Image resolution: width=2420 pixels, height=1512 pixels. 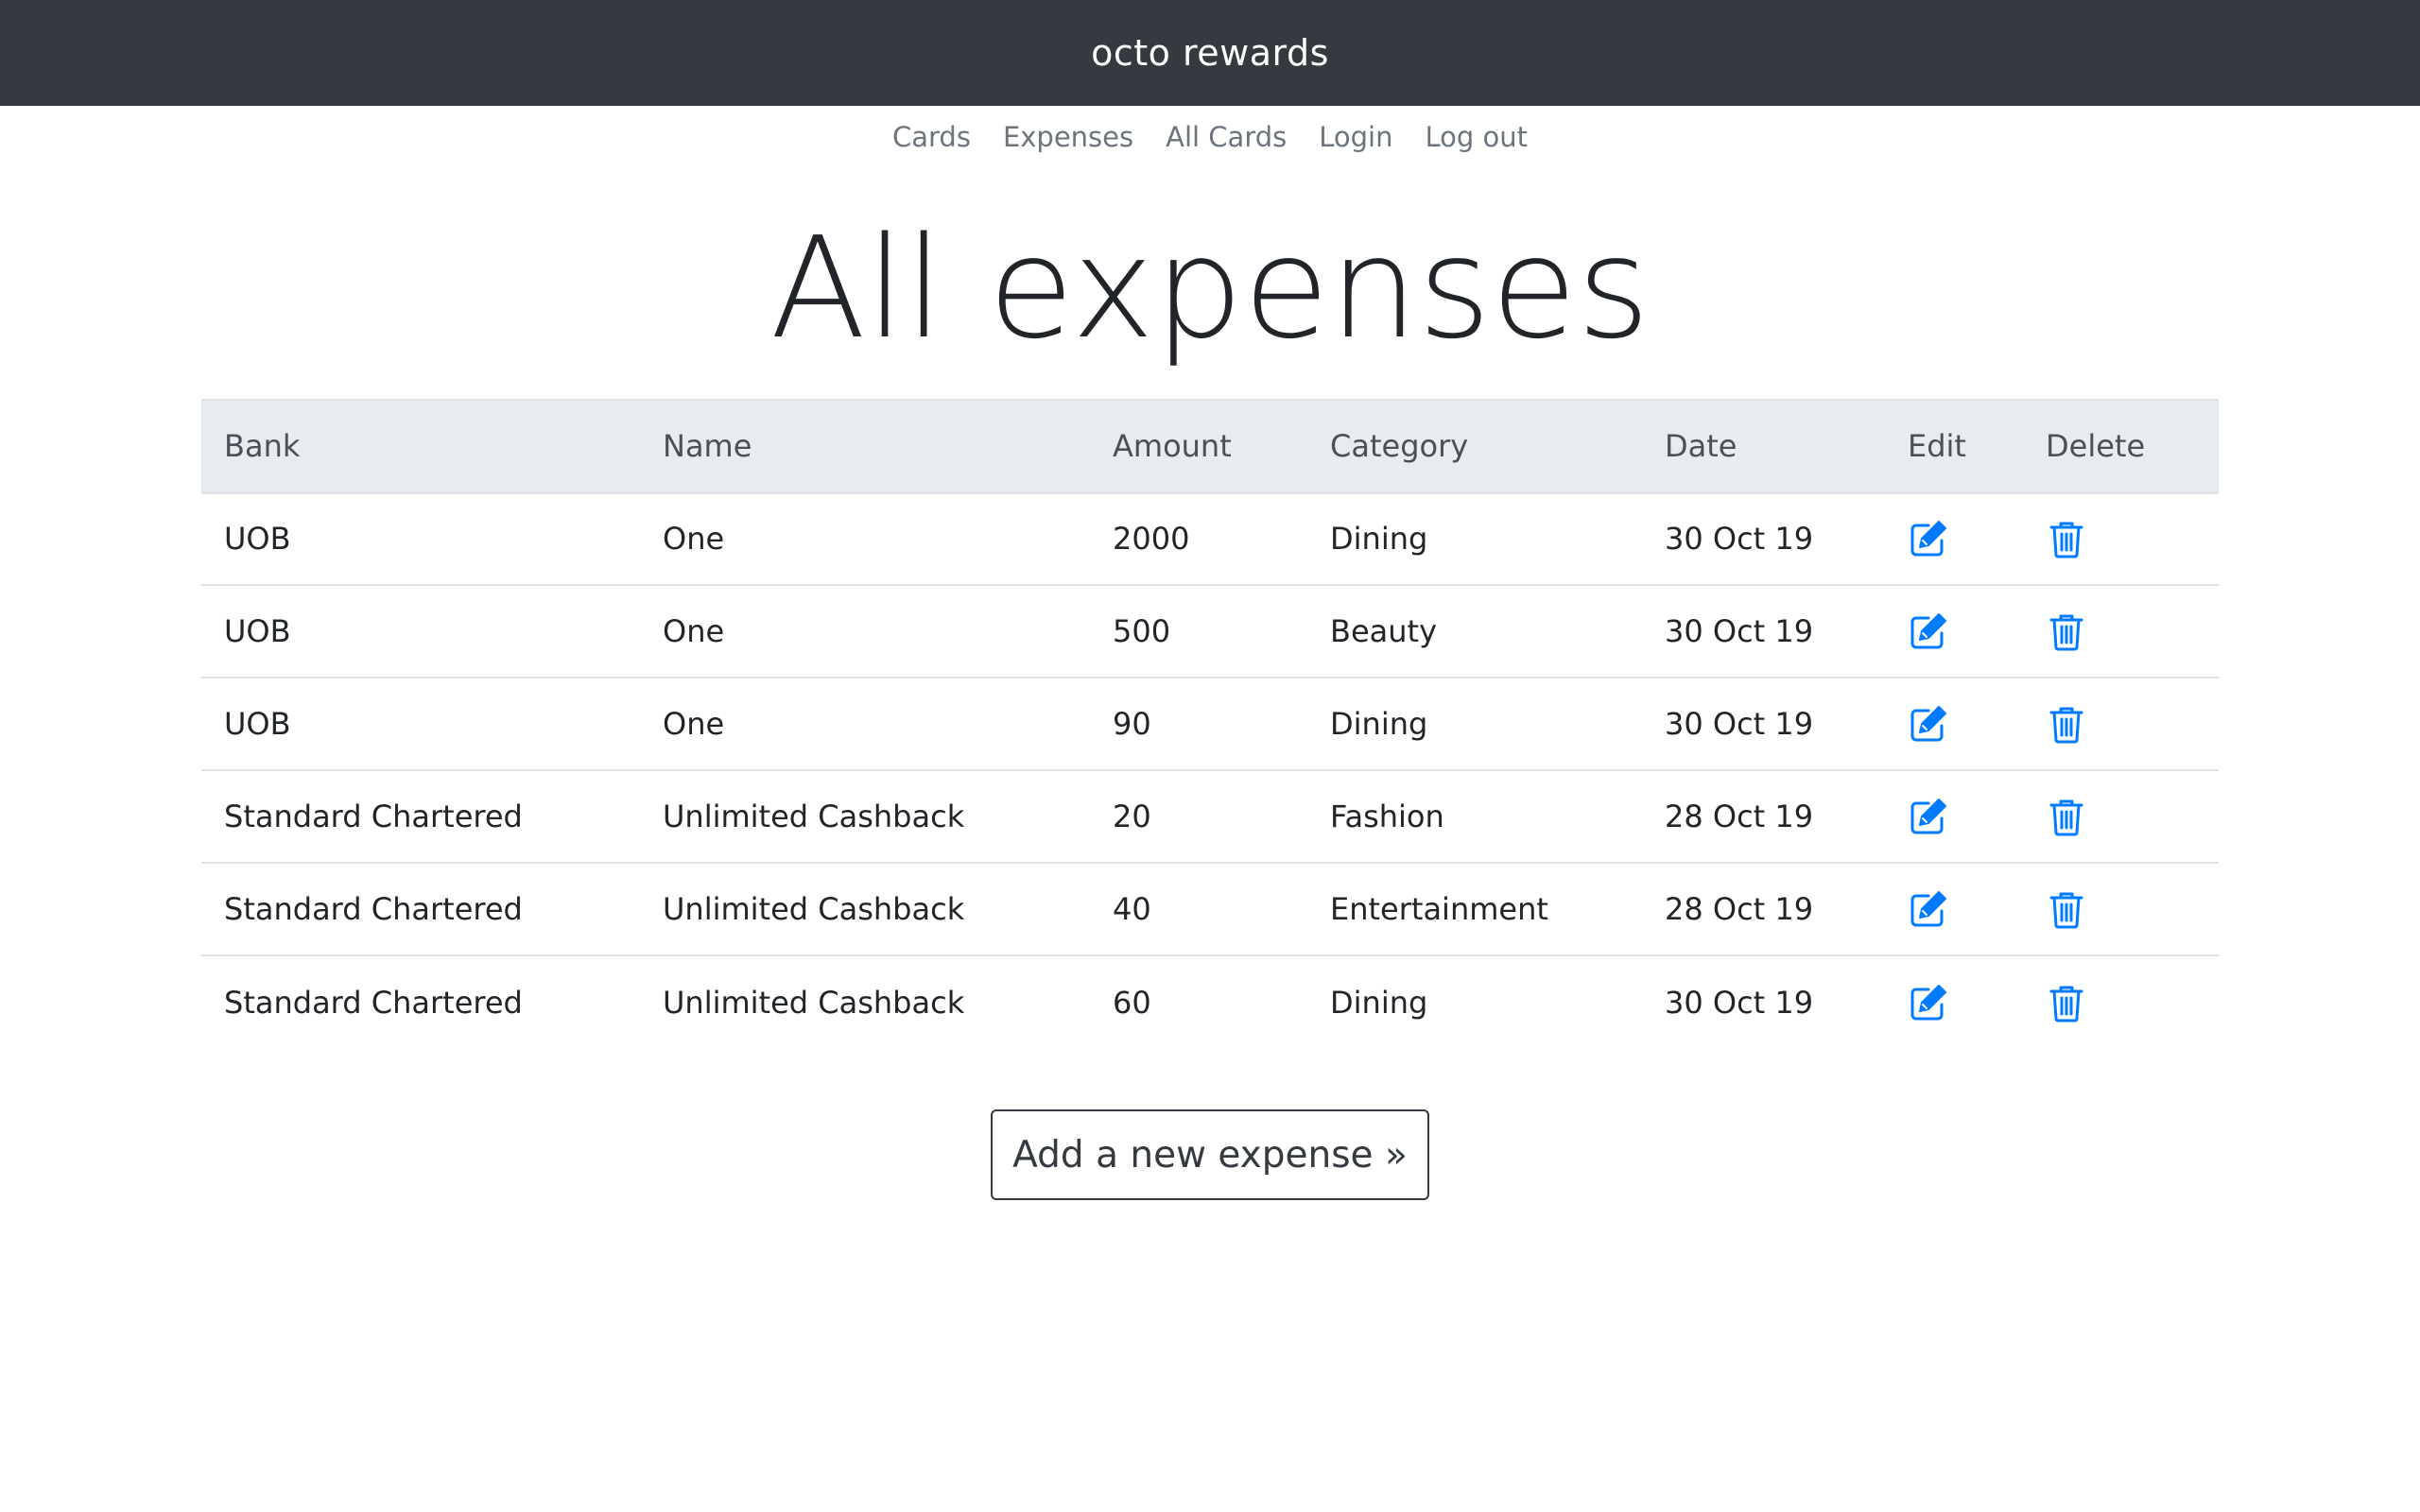 I want to click on cell-amount: 20, so click(x=1198, y=817).